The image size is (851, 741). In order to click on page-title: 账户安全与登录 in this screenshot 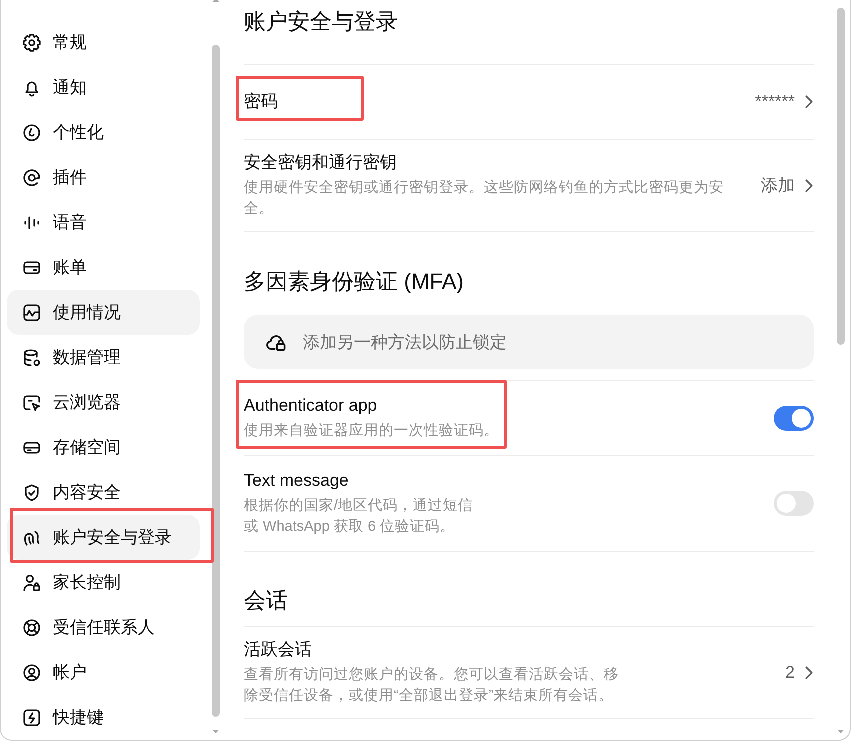, I will do `click(321, 22)`.